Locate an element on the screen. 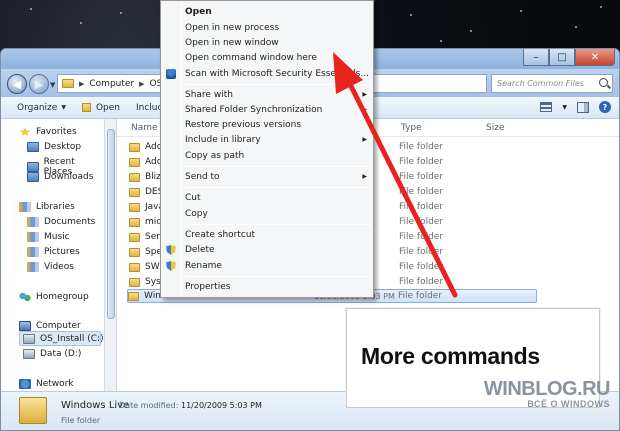 The height and width of the screenshot is (431, 620). menu-item-restore: Restore previous versions is located at coordinates (243, 125).